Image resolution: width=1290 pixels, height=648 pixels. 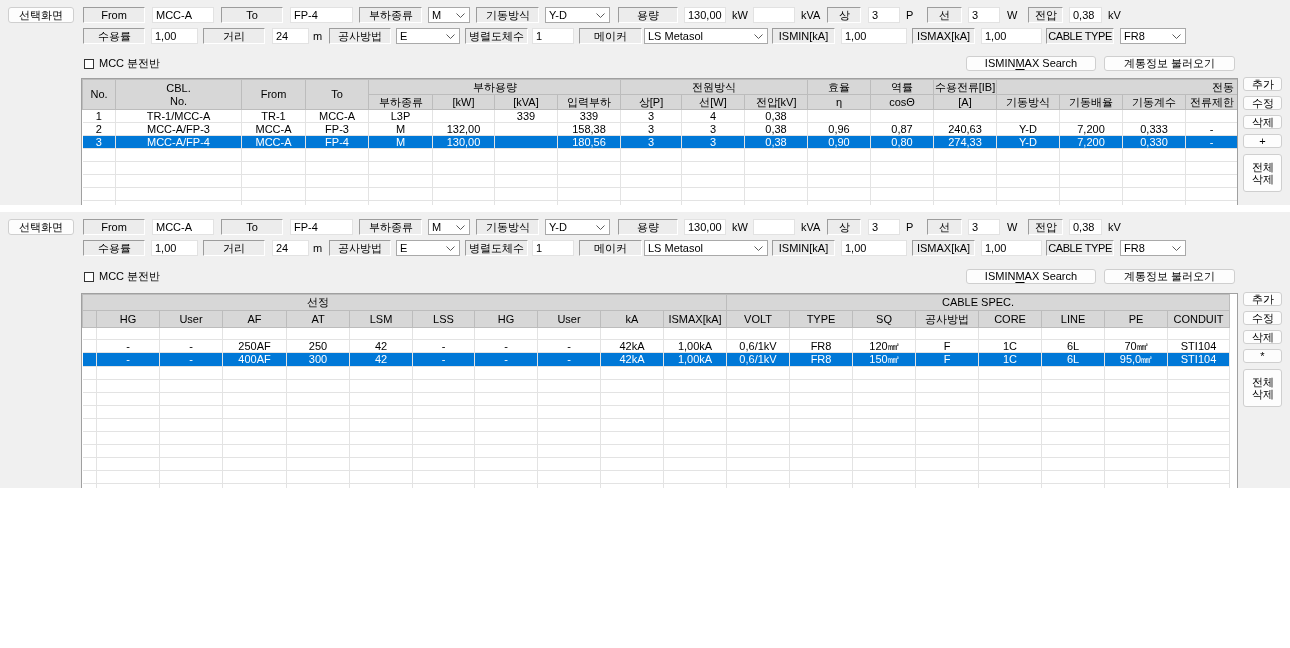 I want to click on table-cell: TR-1/MCC-A, so click(x=178, y=116).